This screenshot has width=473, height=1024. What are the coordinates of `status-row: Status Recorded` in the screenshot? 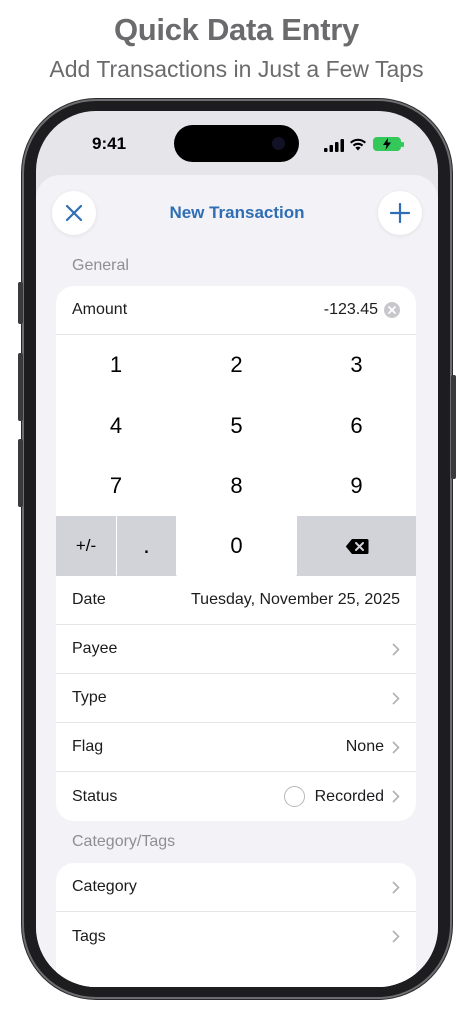 It's located at (236, 796).